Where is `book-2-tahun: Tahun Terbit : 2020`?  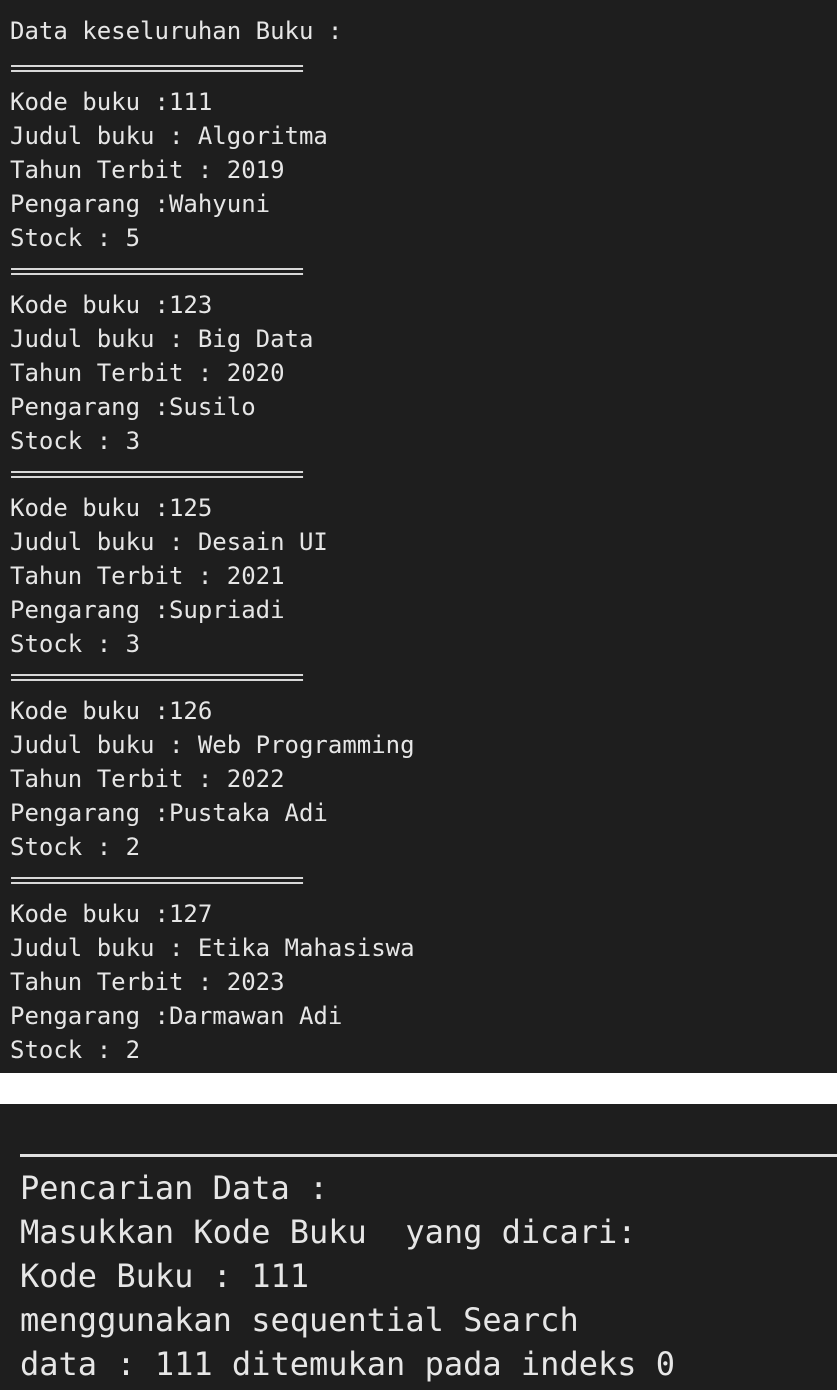
book-2-tahun: Tahun Terbit : 2020 is located at coordinates (147, 373).